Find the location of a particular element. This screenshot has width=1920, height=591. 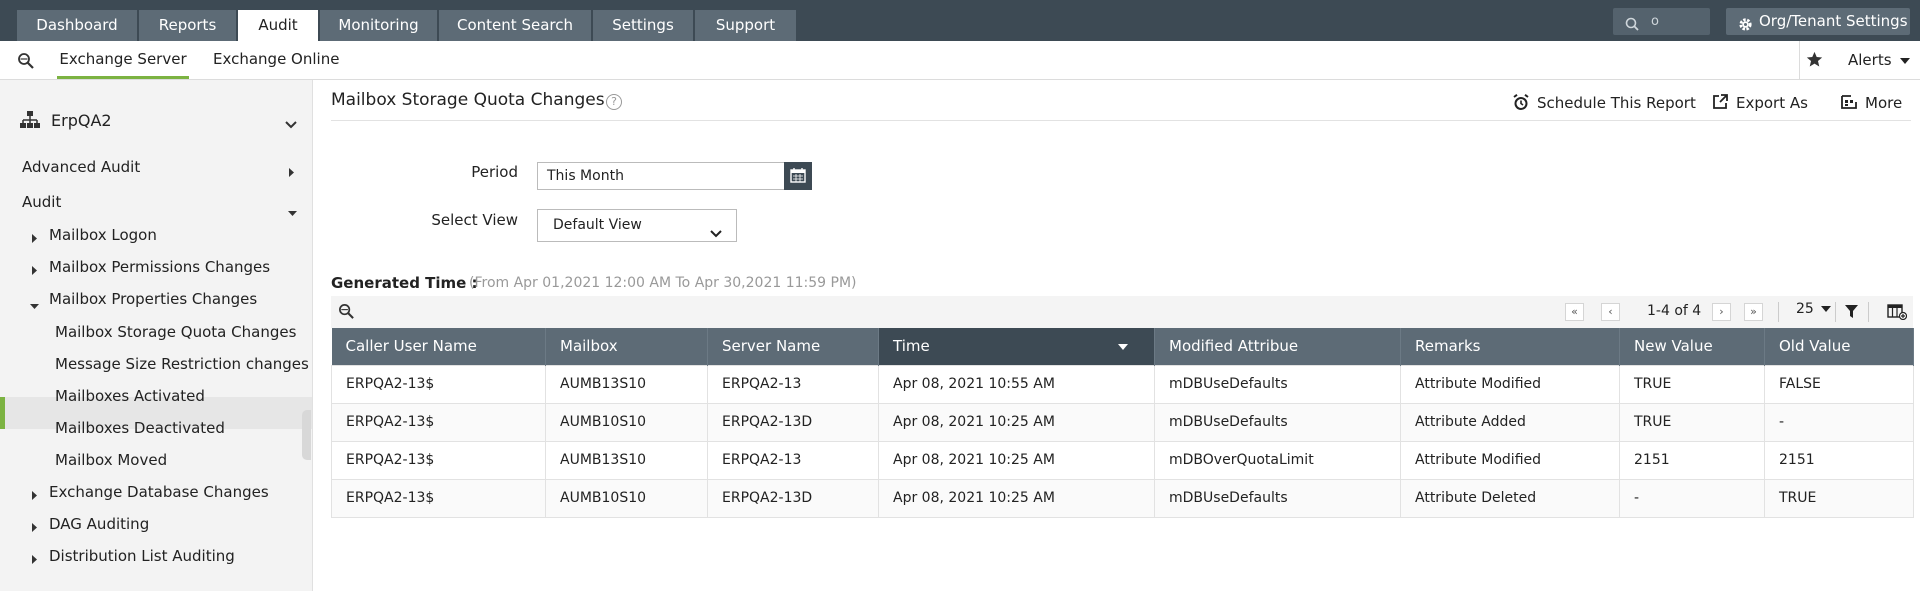

export-as-label: Export As is located at coordinates (1772, 103).